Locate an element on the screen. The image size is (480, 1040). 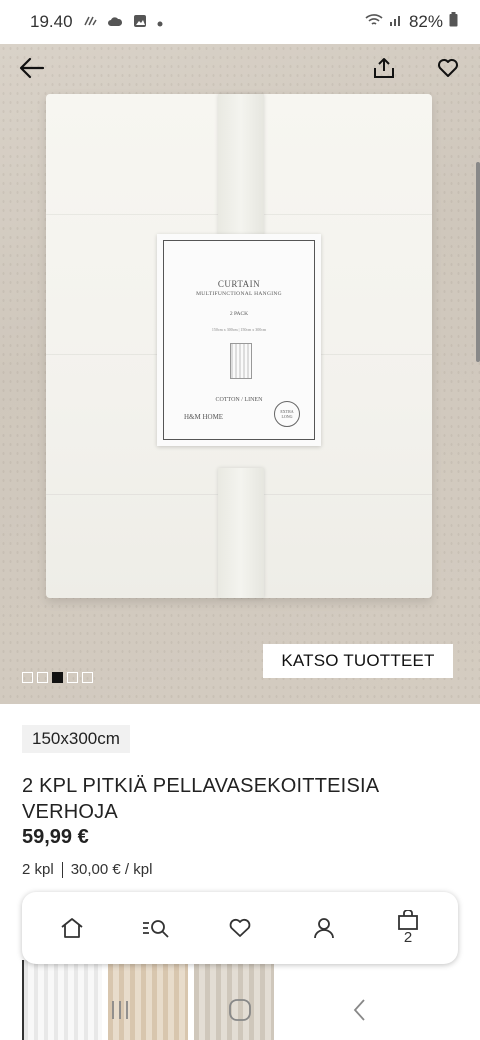
tag-title: CURTAIN is located at coordinates (239, 284).